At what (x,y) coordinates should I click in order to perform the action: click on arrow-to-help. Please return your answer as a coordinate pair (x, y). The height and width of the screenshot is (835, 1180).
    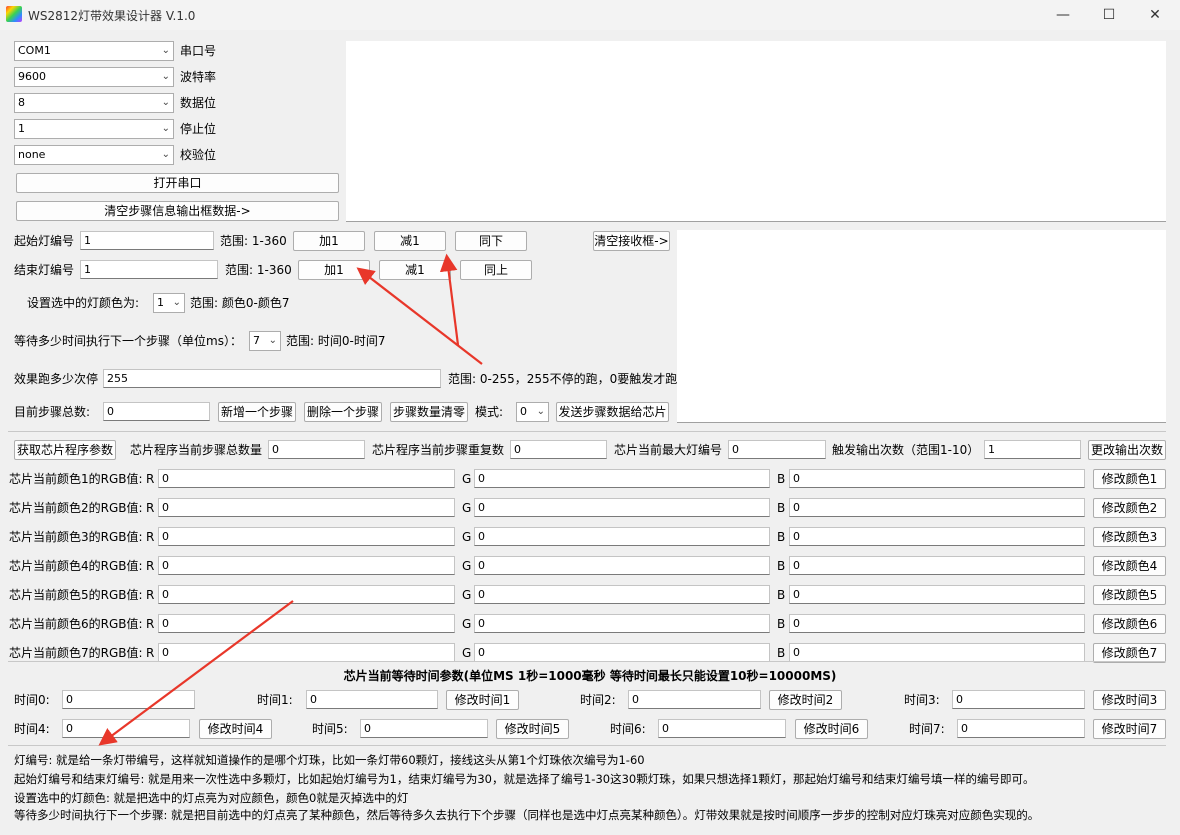
    Looking at the image, I should click on (196, 673).